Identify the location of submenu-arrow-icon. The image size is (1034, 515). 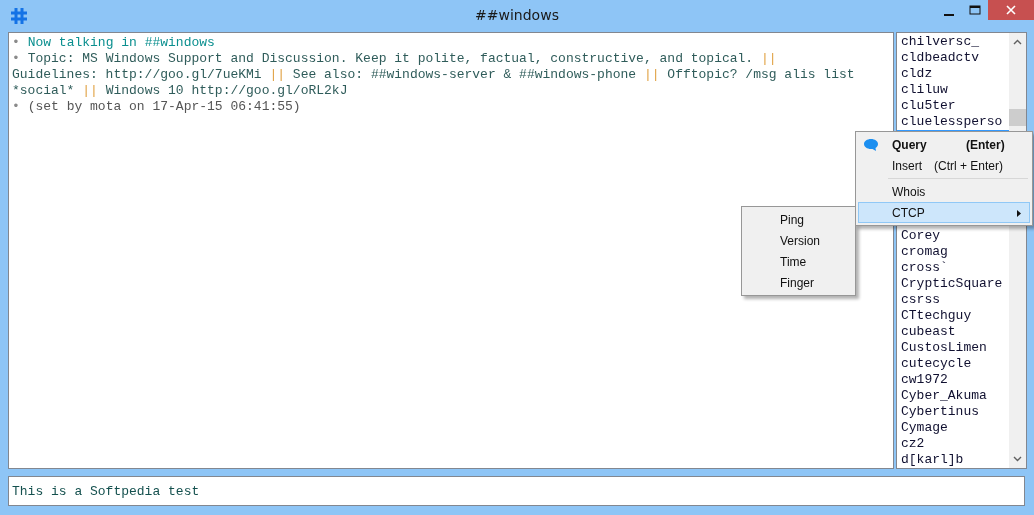
(1019, 213).